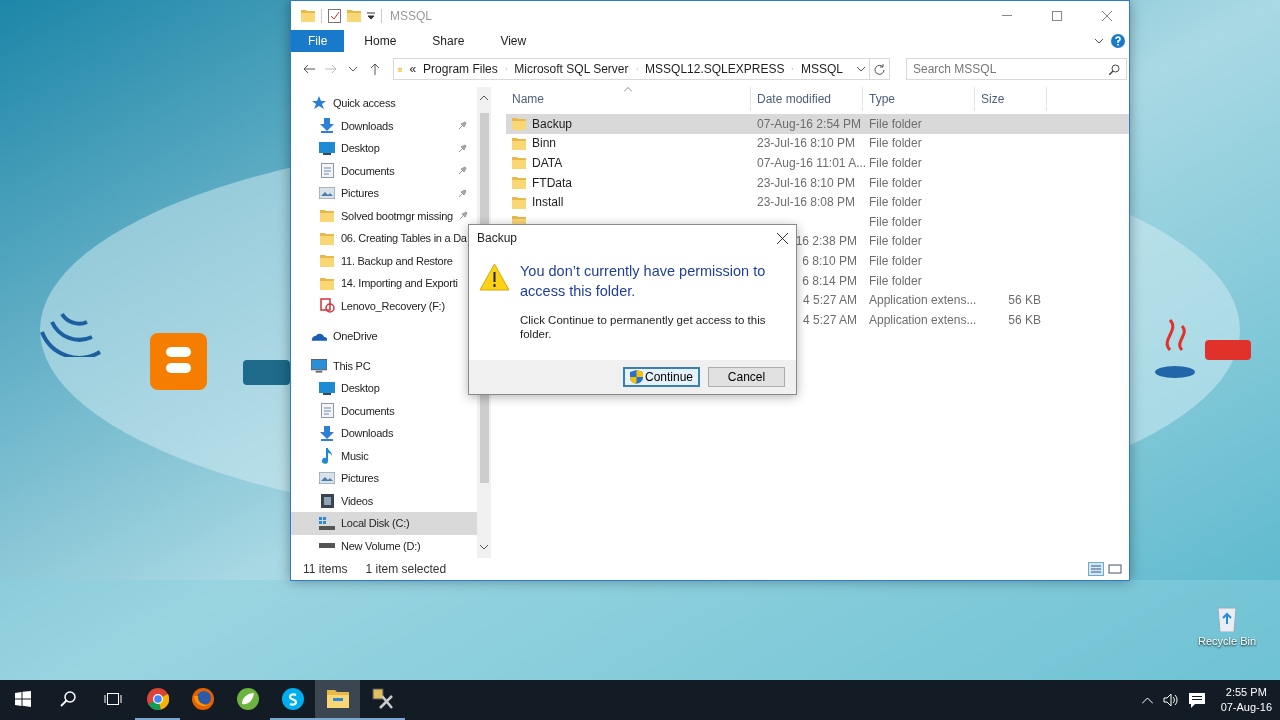 The height and width of the screenshot is (720, 1280). Describe the element at coordinates (497, 238) in the screenshot. I see `dialog-title: Backup` at that location.